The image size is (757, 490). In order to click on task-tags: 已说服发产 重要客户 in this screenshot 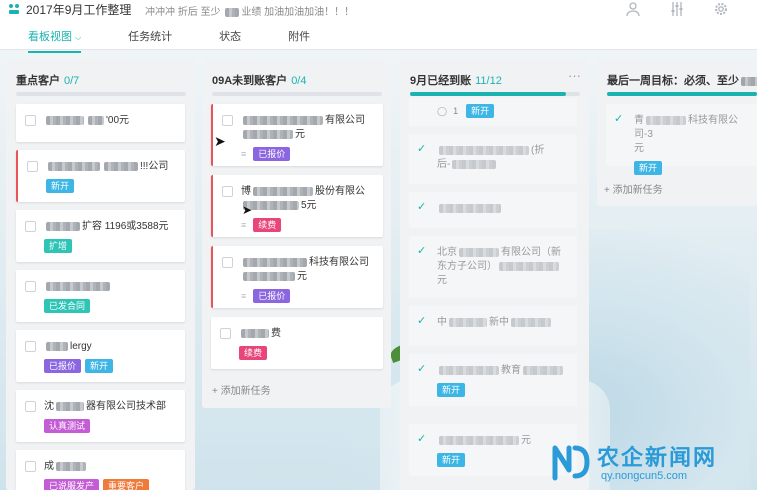, I will do `click(109, 484)`.